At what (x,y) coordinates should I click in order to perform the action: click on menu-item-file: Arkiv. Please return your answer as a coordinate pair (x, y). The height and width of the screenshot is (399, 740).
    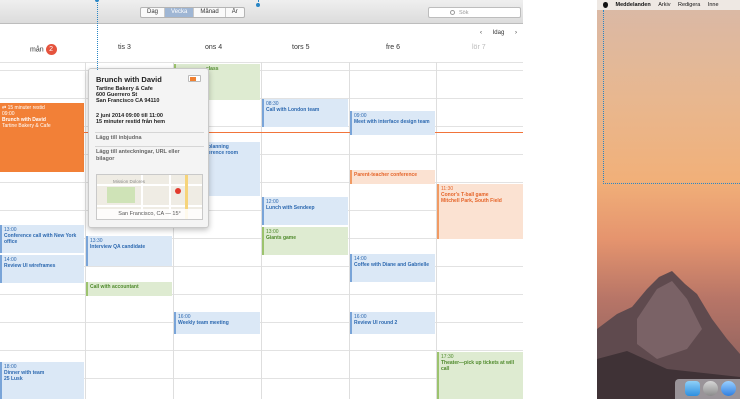
    Looking at the image, I should click on (664, 5).